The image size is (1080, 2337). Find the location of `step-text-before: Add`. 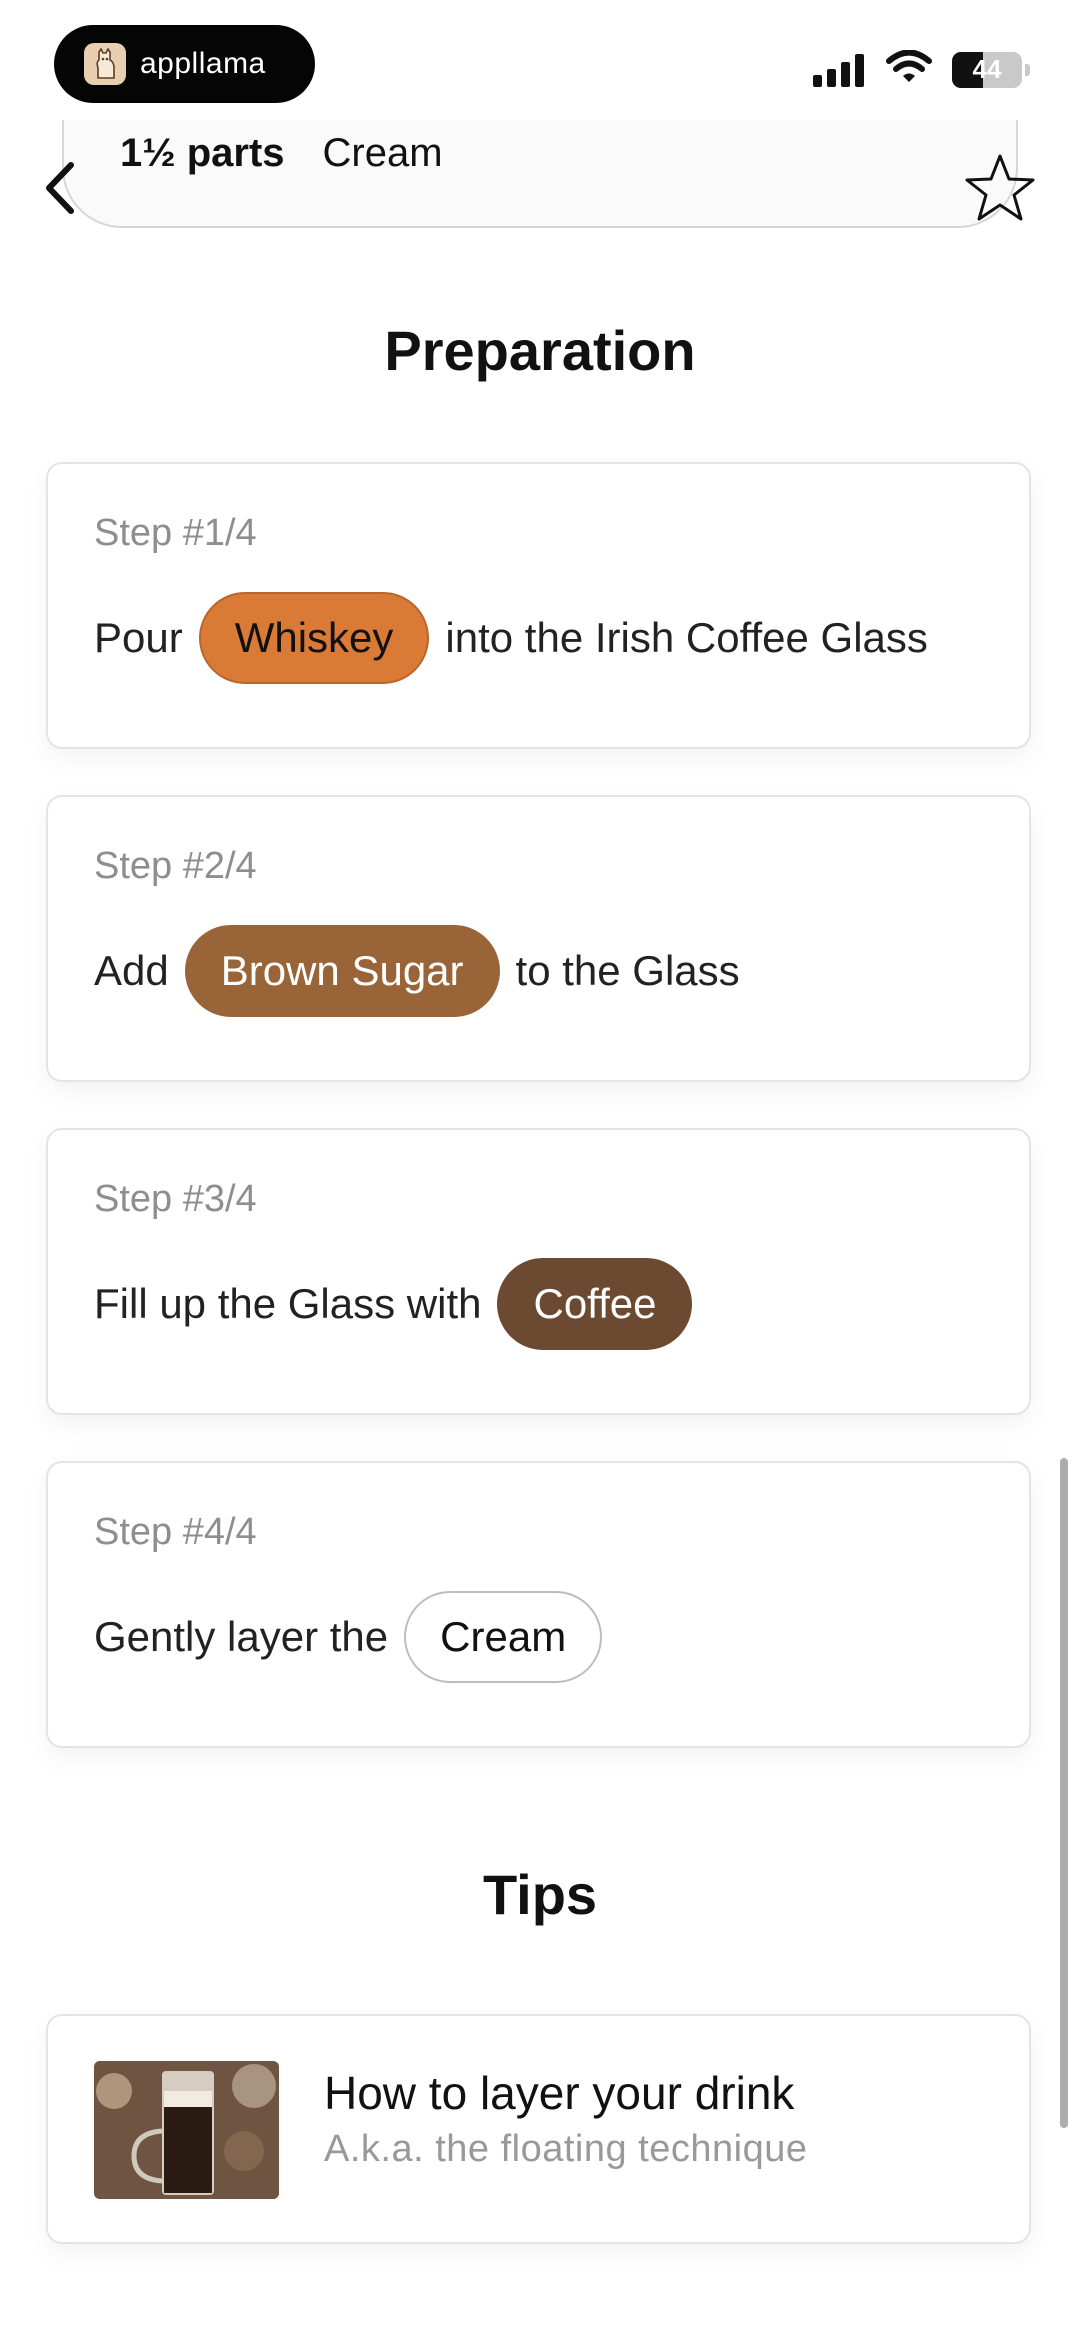

step-text-before: Add is located at coordinates (131, 970).